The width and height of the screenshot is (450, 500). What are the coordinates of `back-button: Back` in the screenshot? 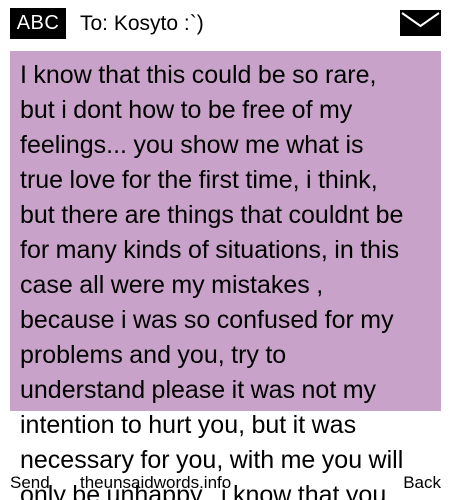 It's located at (422, 483).